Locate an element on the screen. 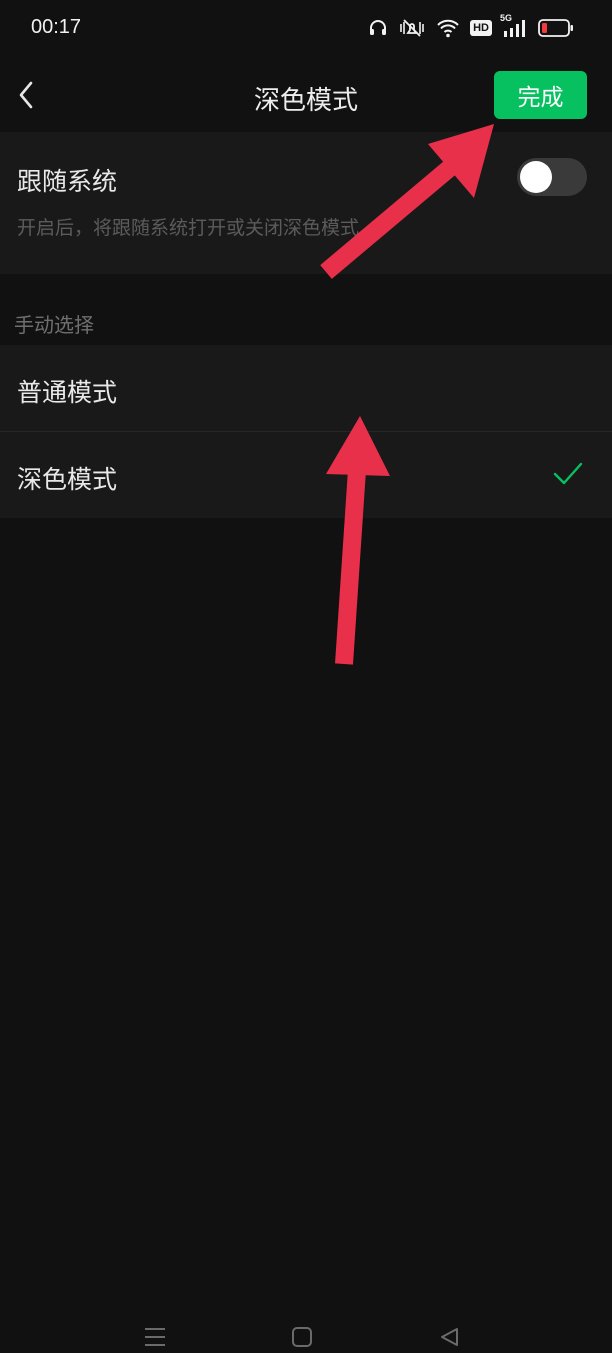  status-icons: HD 5G is located at coordinates (471, 27).